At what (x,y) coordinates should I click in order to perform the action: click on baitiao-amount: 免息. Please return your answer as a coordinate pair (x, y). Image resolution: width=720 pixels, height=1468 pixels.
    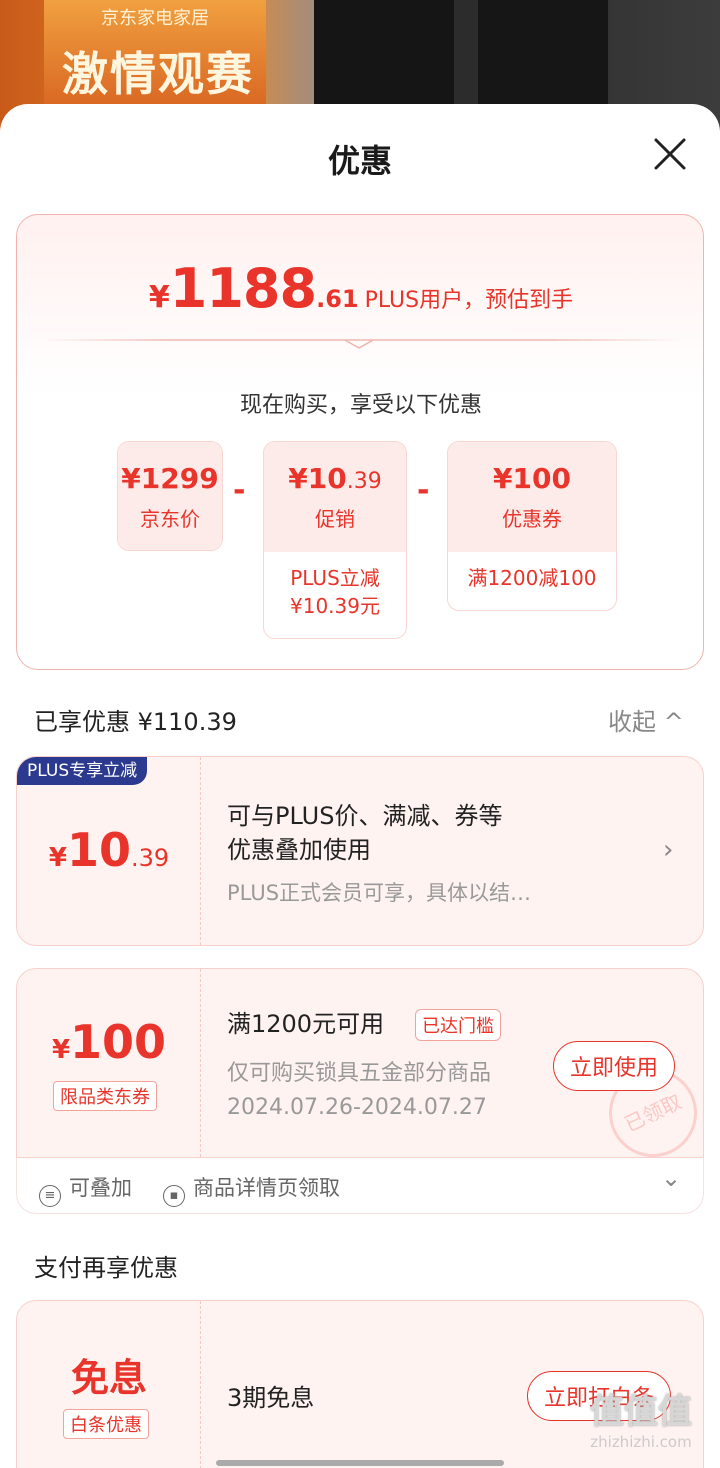
    Looking at the image, I should click on (108, 1378).